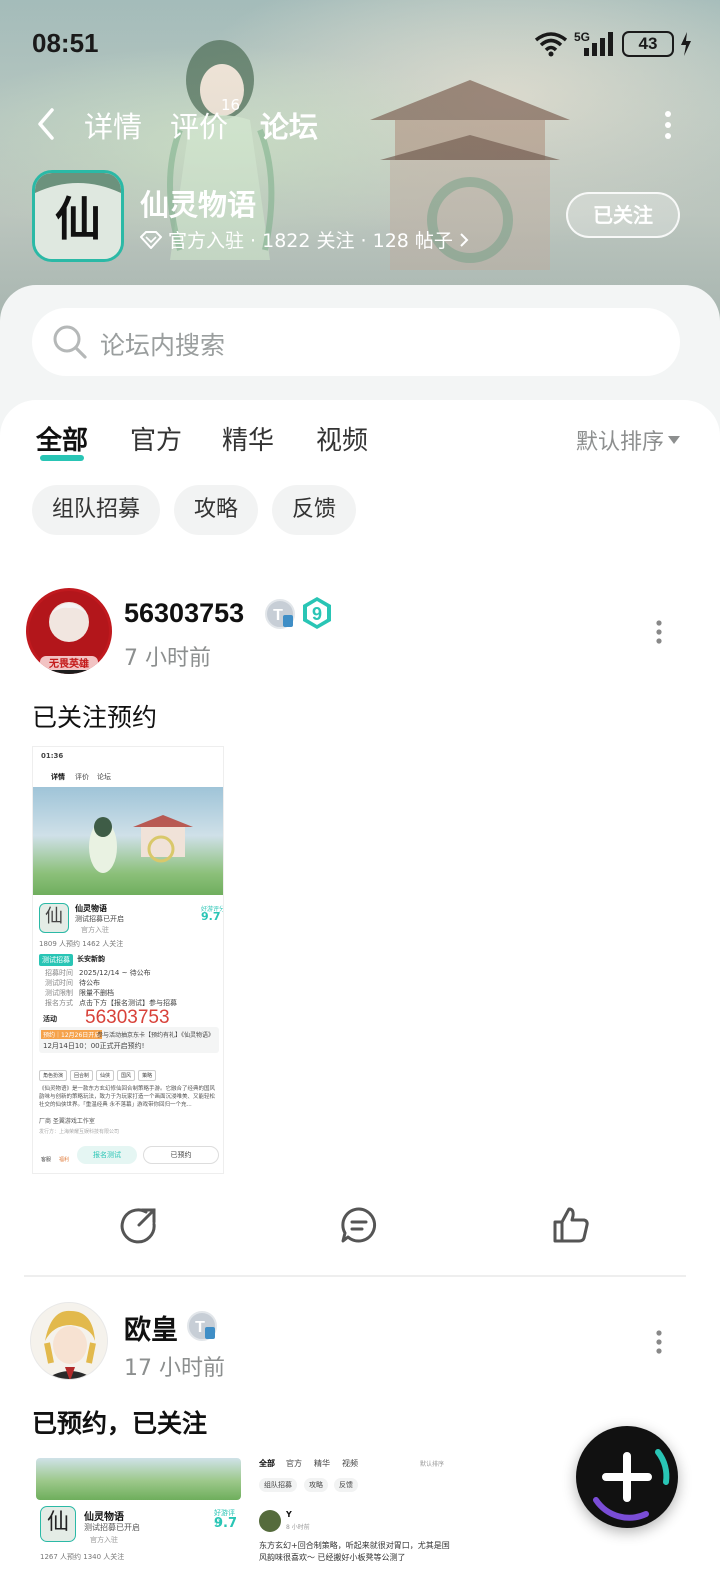 The height and width of the screenshot is (1591, 720). Describe the element at coordinates (52, 756) in the screenshot. I see `shot-time: 01:36` at that location.